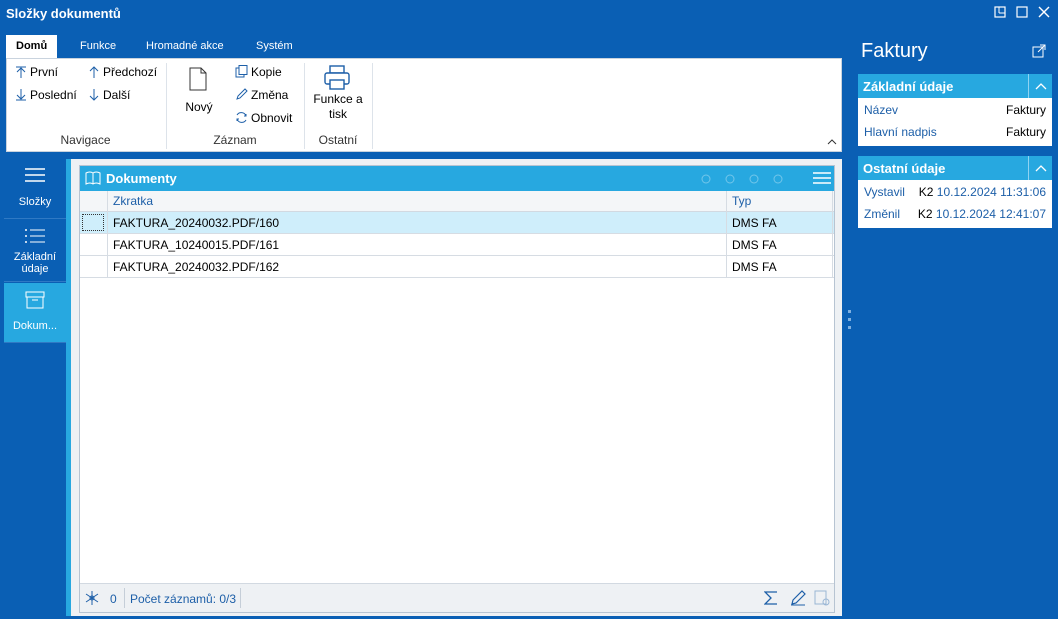 The image size is (1058, 619). I want to click on book-icon, so click(93, 178).